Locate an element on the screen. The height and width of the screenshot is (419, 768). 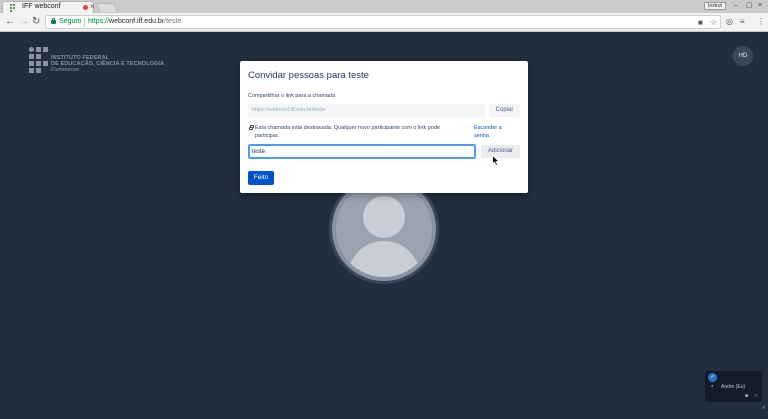
local-user-avatar: HD is located at coordinates (743, 56).